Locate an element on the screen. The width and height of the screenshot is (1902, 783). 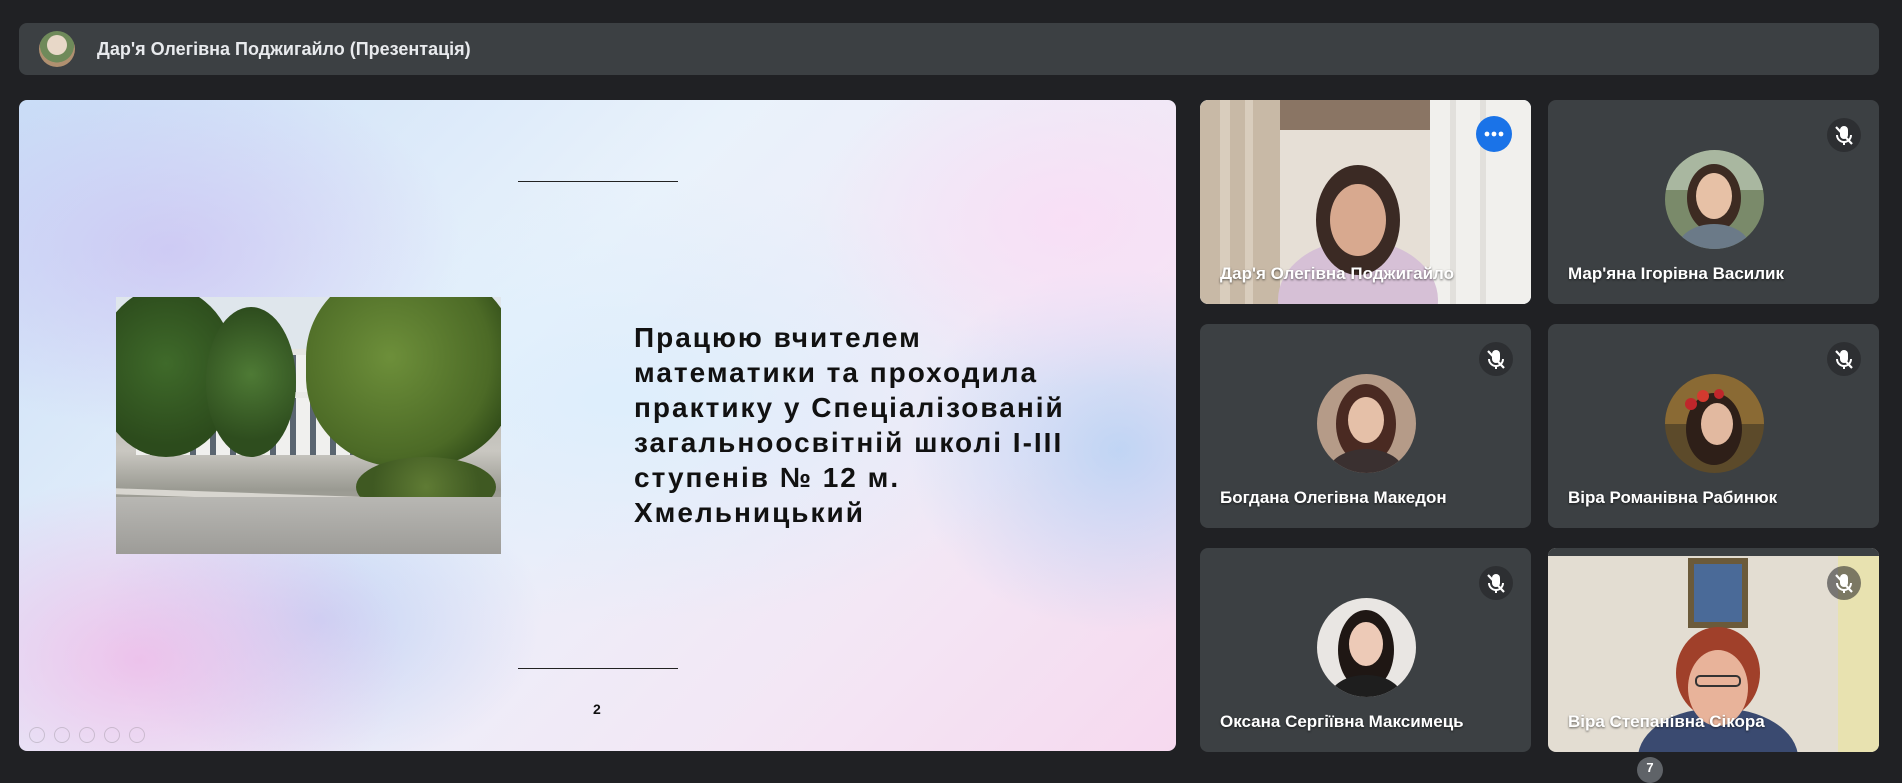
tree is located at coordinates (251, 382).